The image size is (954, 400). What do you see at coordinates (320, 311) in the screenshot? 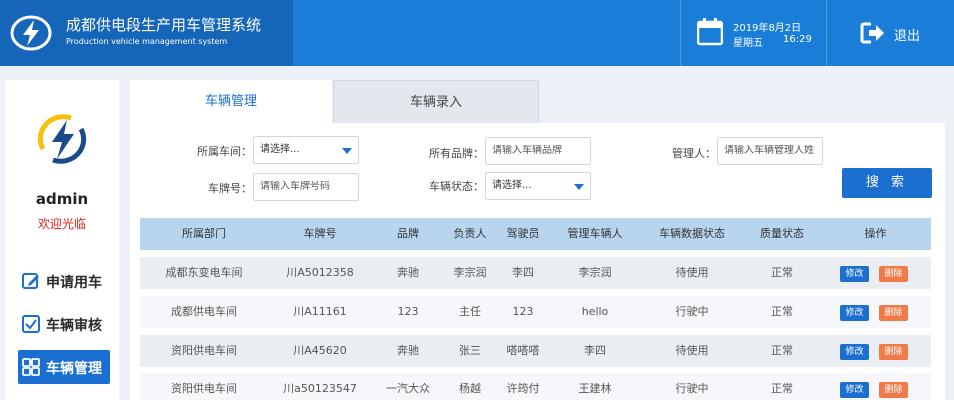
I see `cell-plate: 川A11161` at bounding box center [320, 311].